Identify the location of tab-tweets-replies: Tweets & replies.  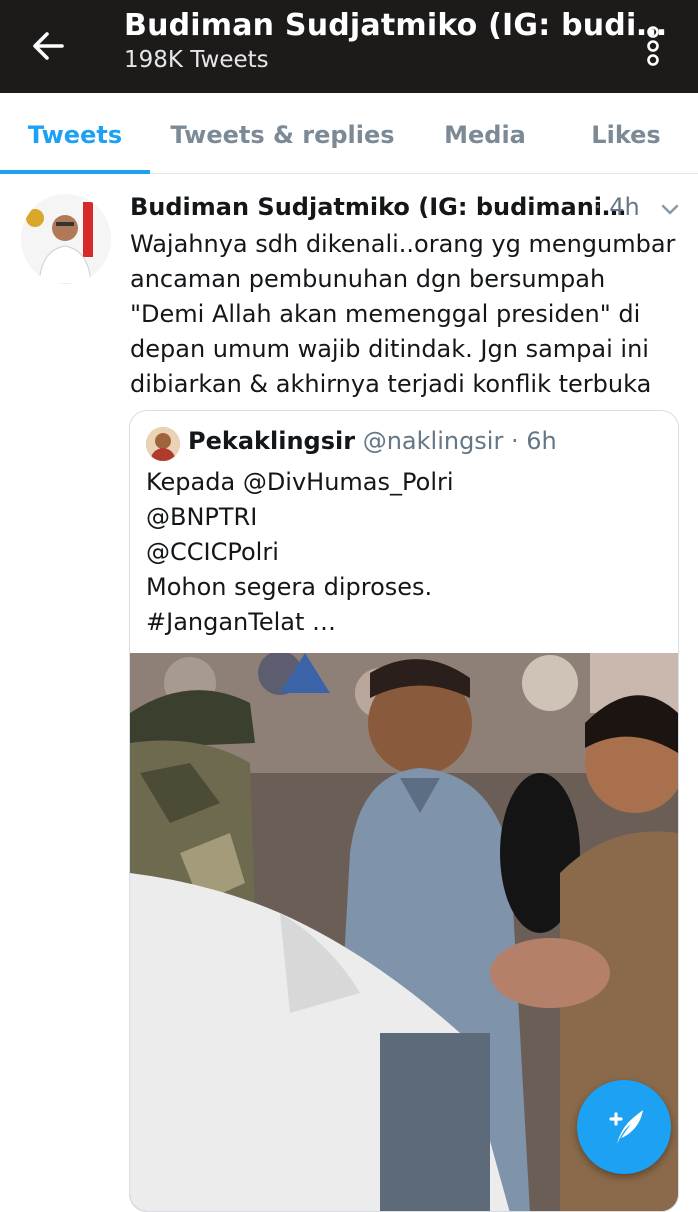
(282, 133).